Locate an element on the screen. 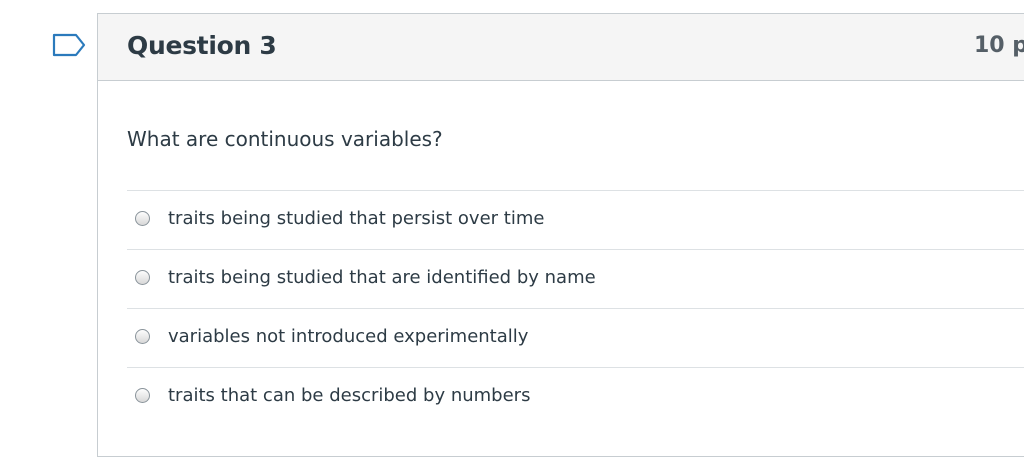  answer-label: variables not introduced experimentally is located at coordinates (348, 336).